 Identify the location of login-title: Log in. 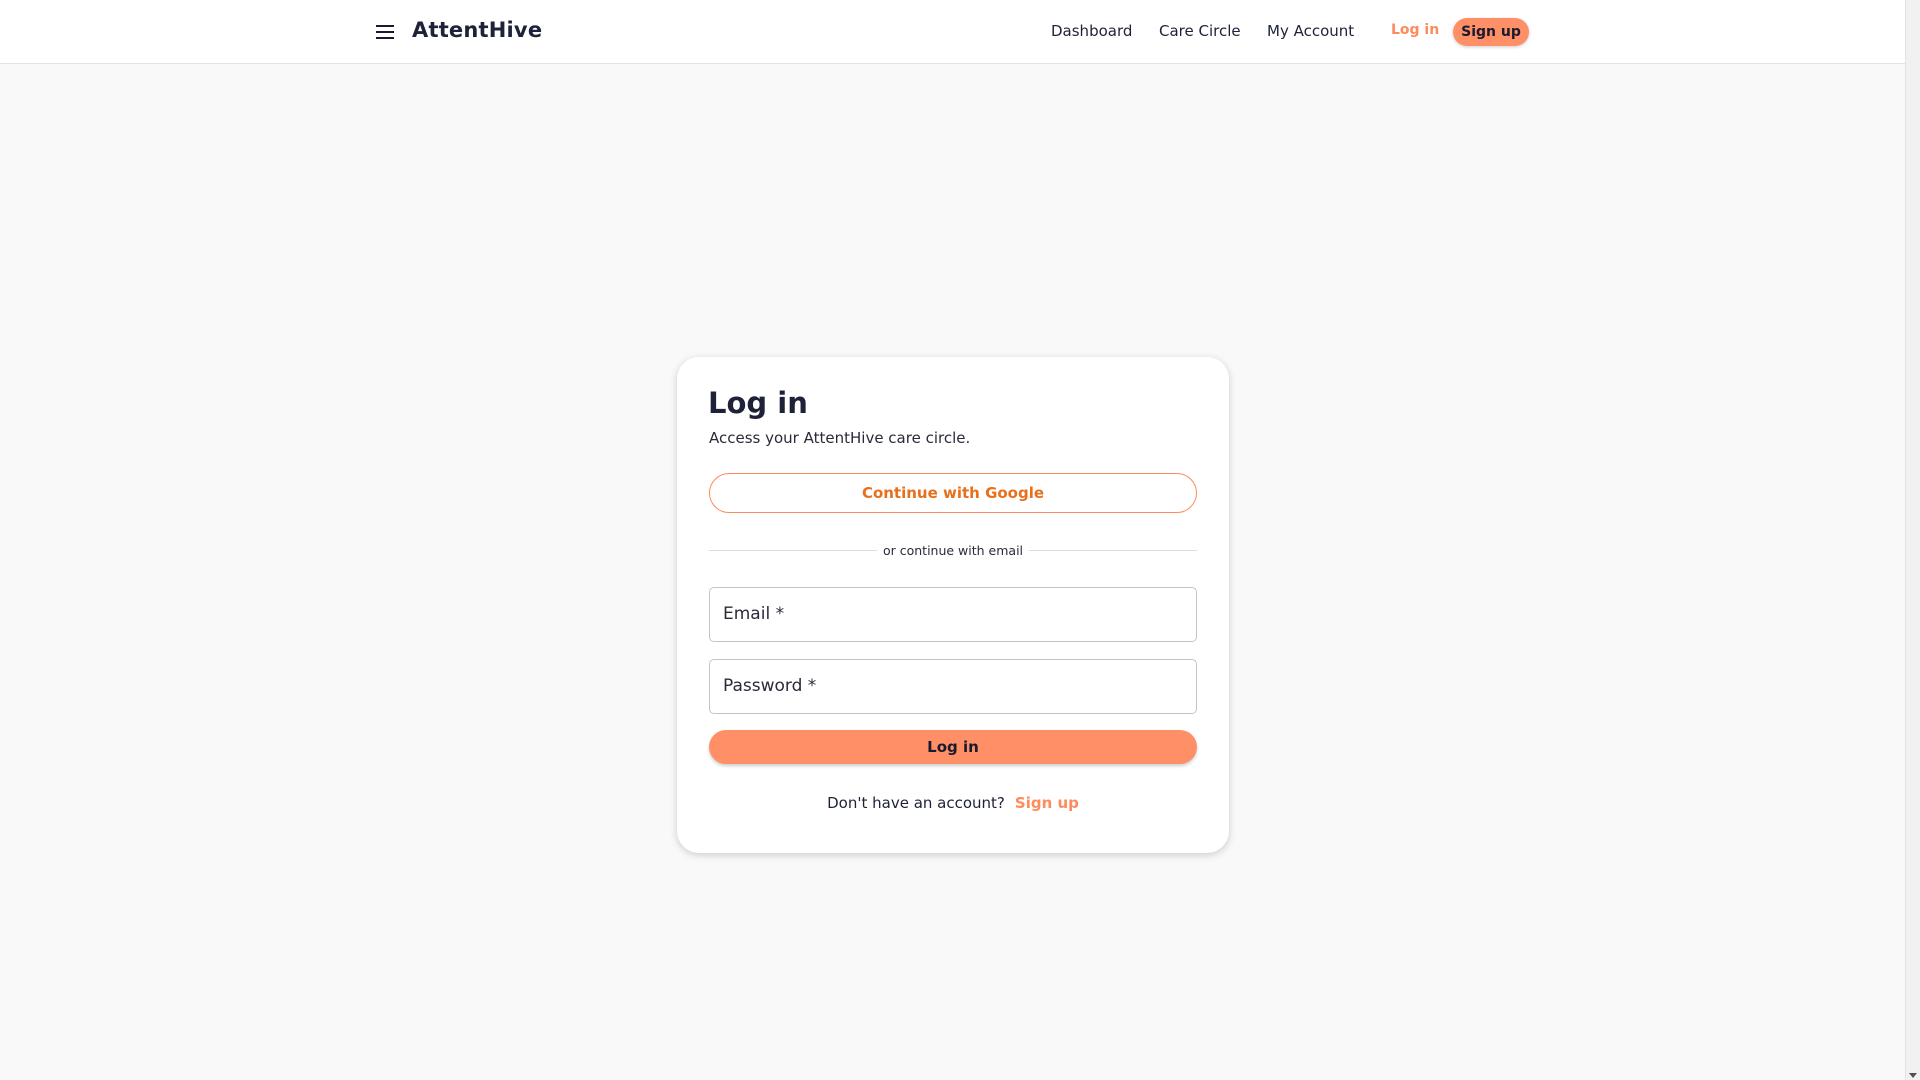
(758, 403).